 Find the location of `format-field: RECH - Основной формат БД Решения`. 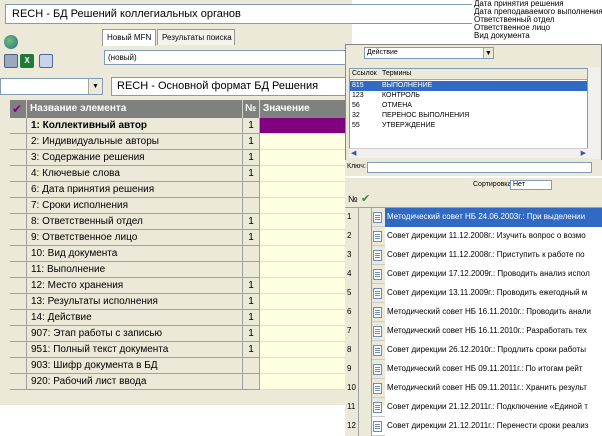

format-field: RECH - Основной формат БД Решения is located at coordinates (233, 86).